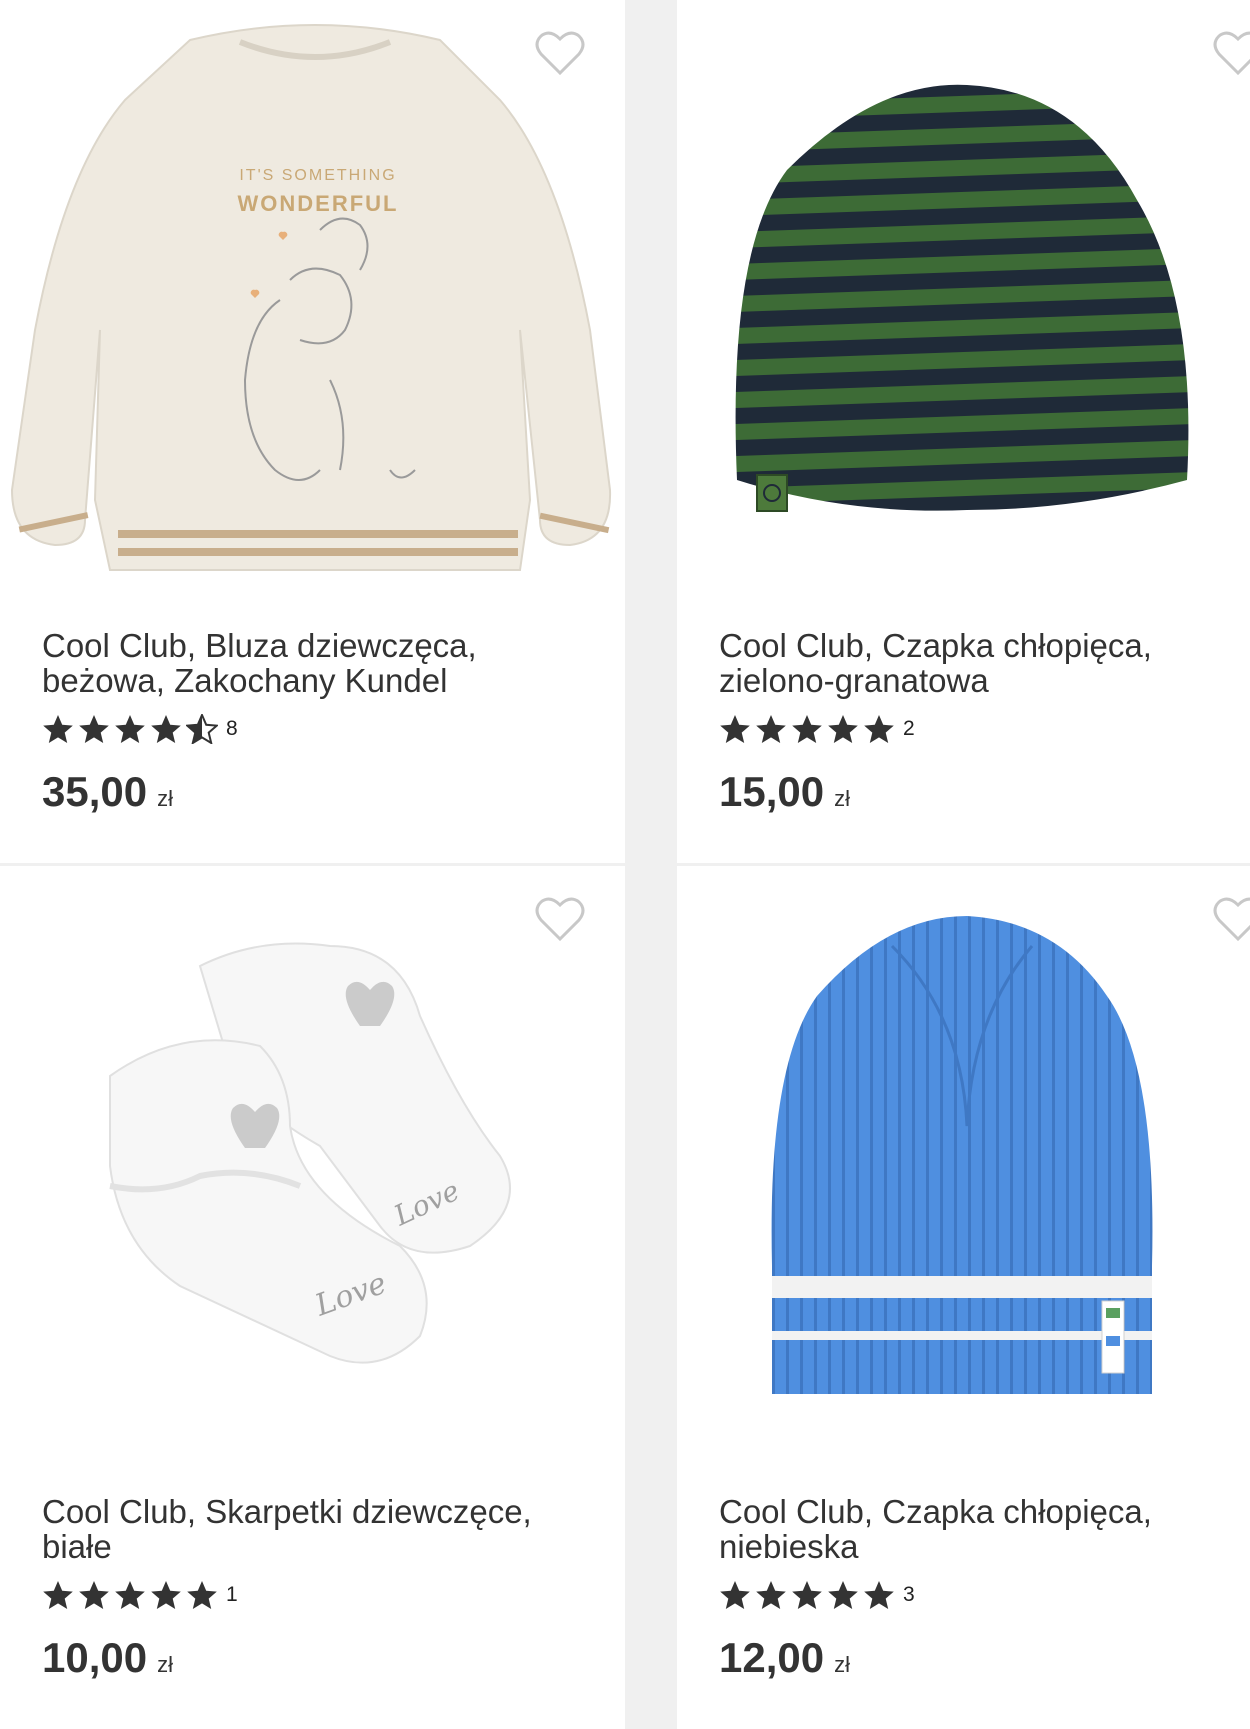 The width and height of the screenshot is (1250, 1729). Describe the element at coordinates (909, 728) in the screenshot. I see `review-count: 2` at that location.